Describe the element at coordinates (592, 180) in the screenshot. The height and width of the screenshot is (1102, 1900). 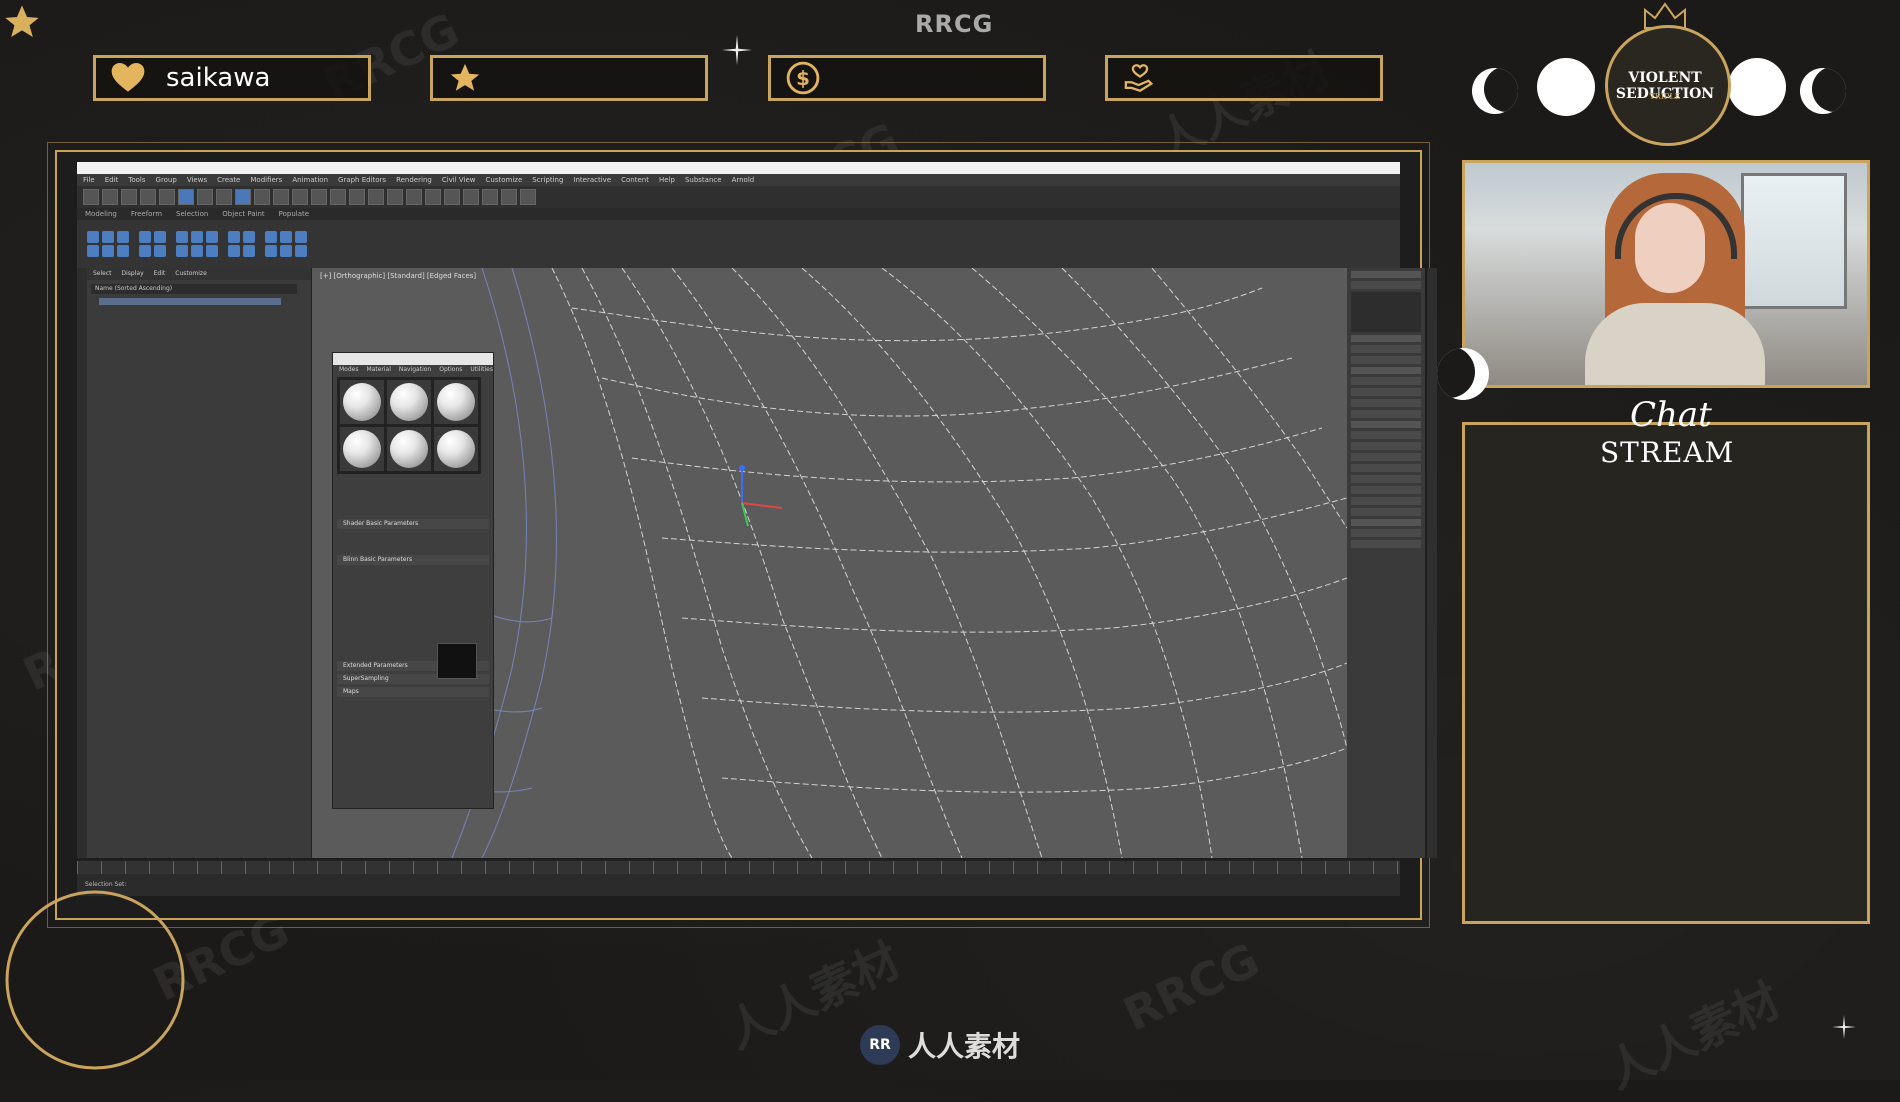
I see `menu-item: Interactive` at that location.